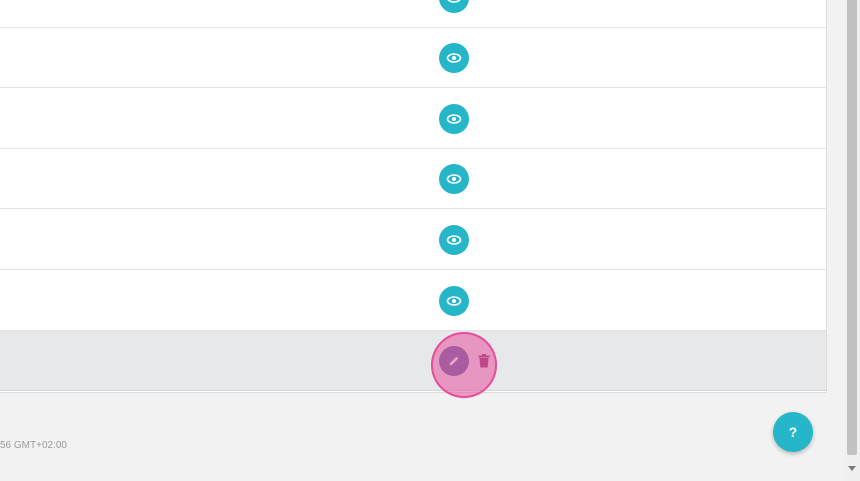 The height and width of the screenshot is (481, 860). I want to click on edit-button, so click(454, 361).